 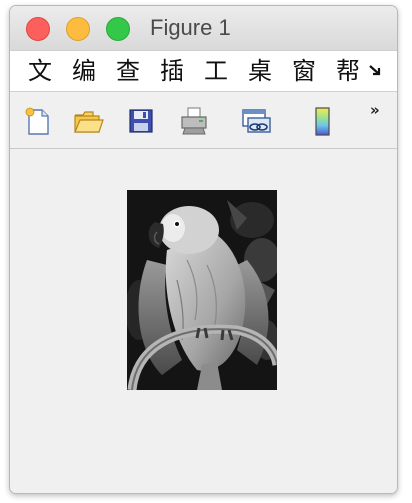 What do you see at coordinates (84, 71) in the screenshot?
I see `menu-edit: 编` at bounding box center [84, 71].